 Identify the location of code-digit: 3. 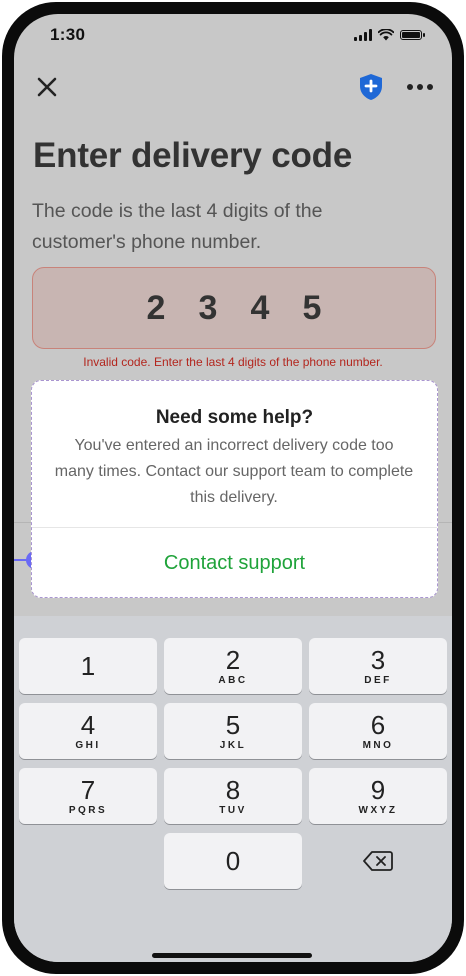
(208, 307).